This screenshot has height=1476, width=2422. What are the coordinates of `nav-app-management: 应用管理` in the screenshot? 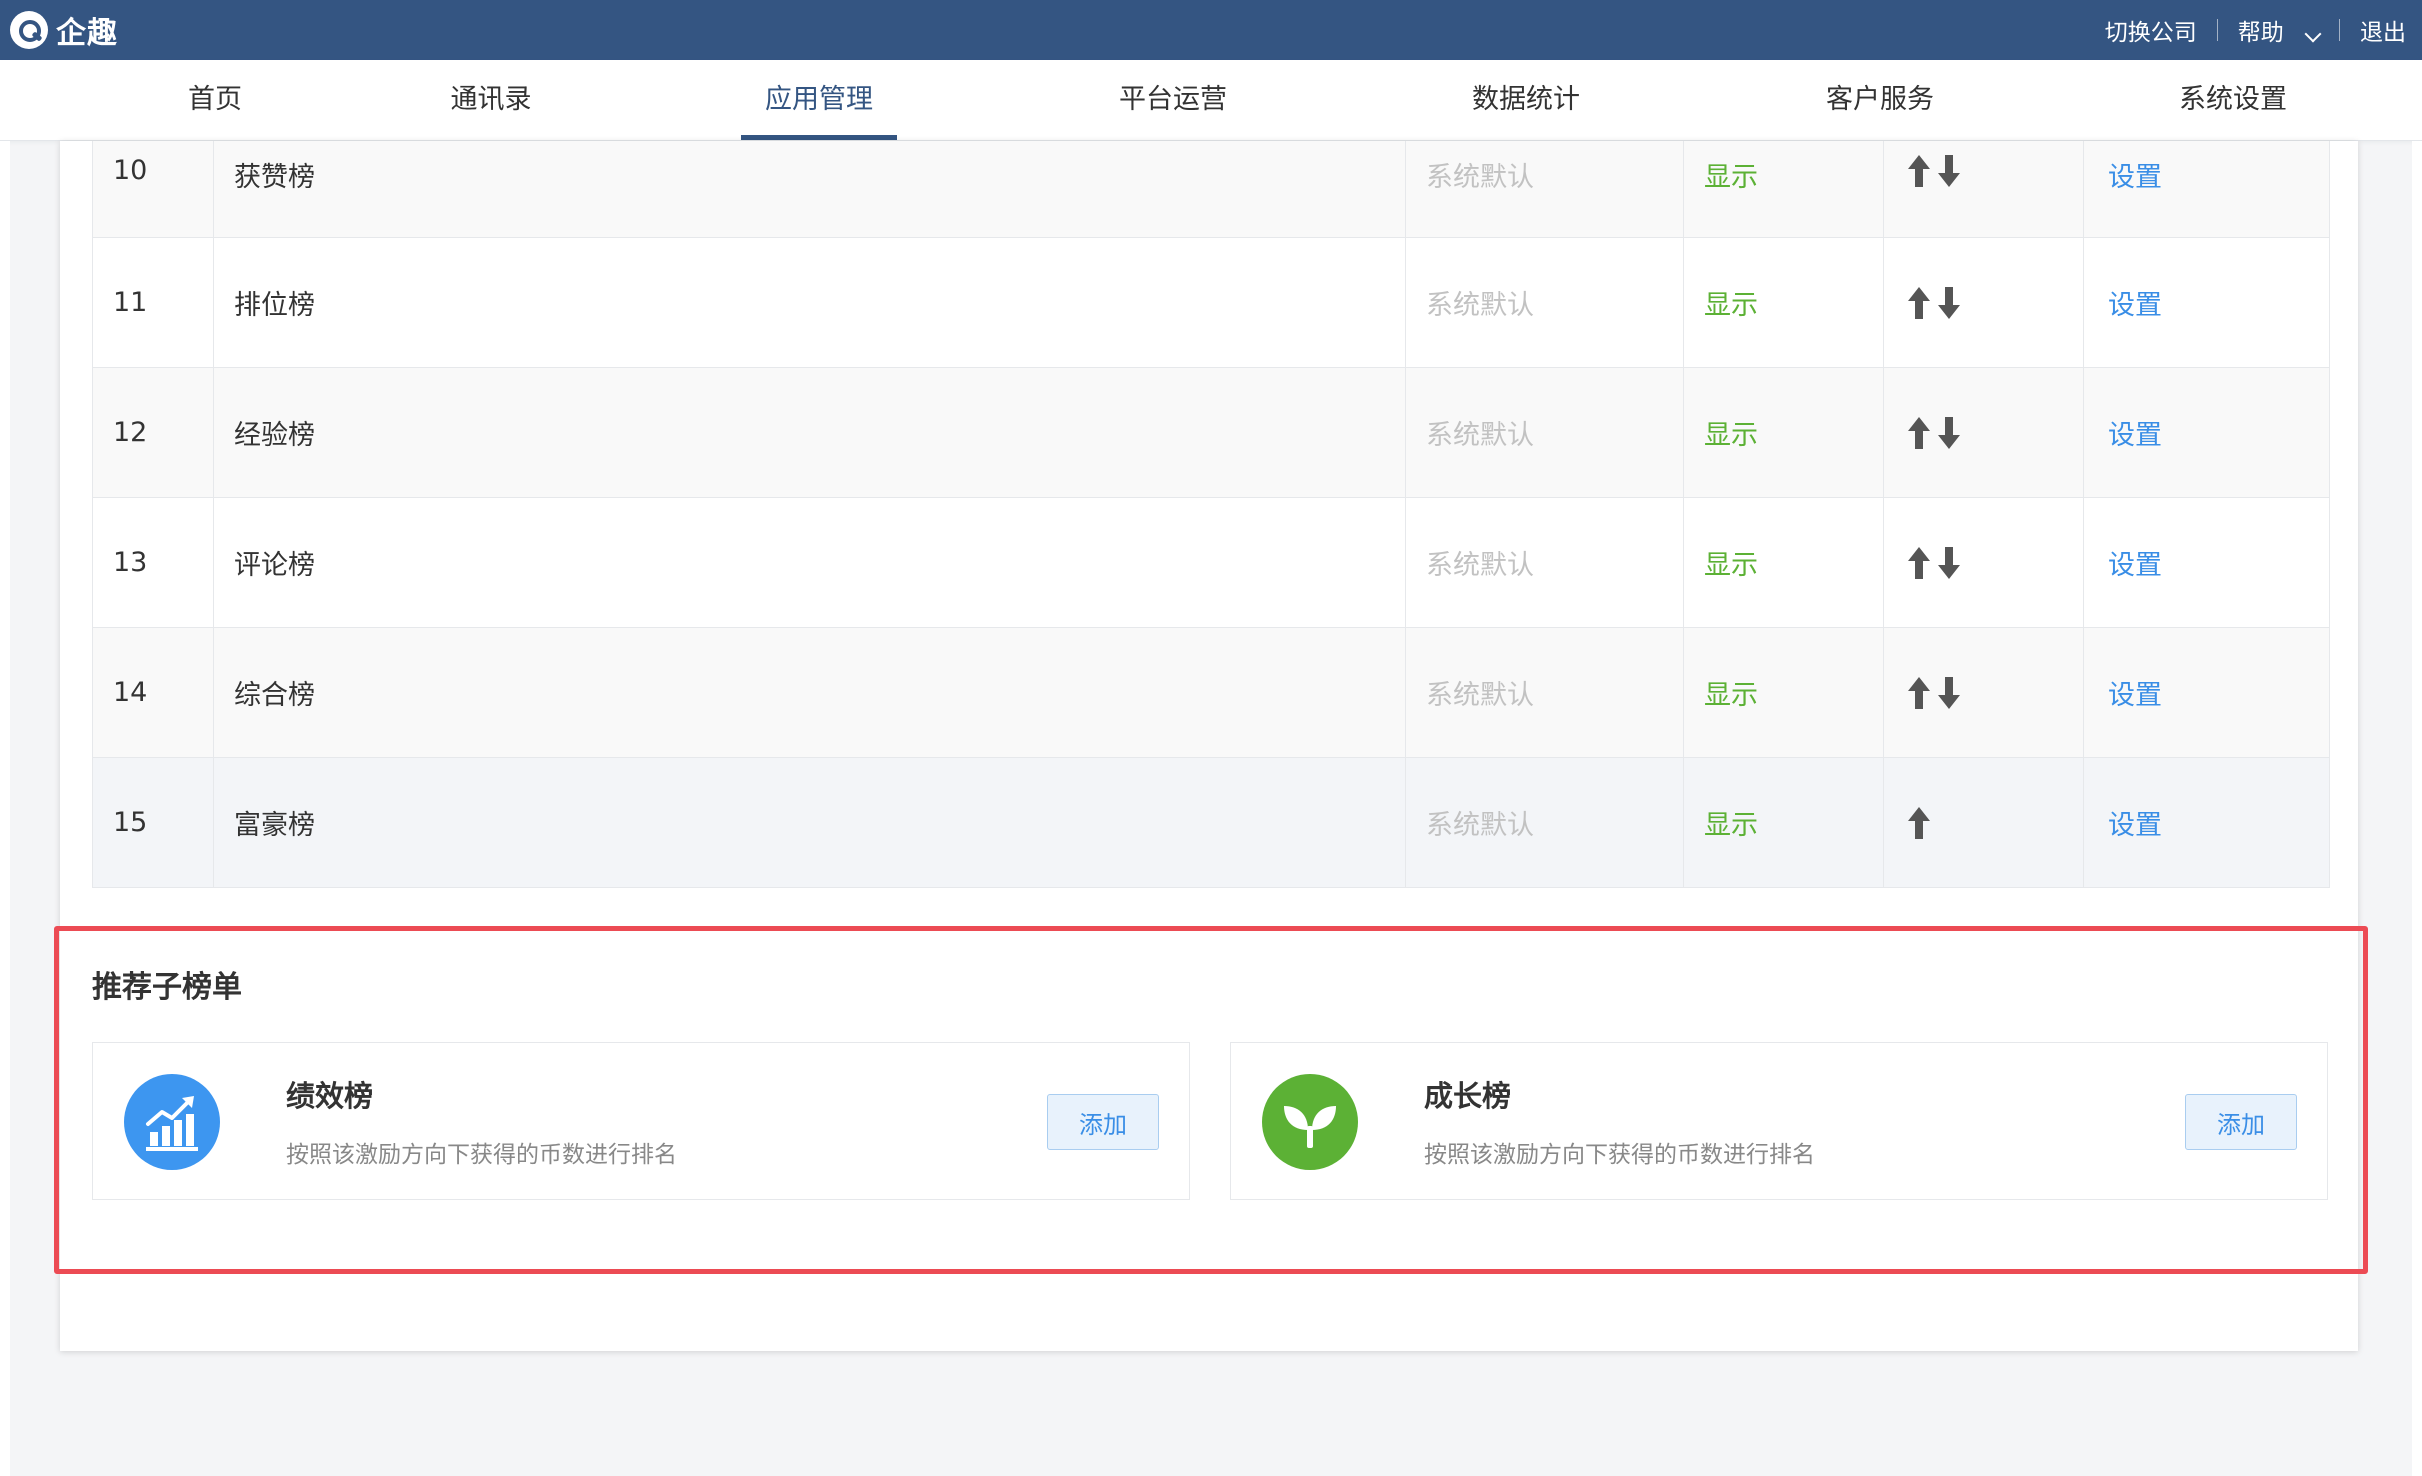 It's located at (819, 100).